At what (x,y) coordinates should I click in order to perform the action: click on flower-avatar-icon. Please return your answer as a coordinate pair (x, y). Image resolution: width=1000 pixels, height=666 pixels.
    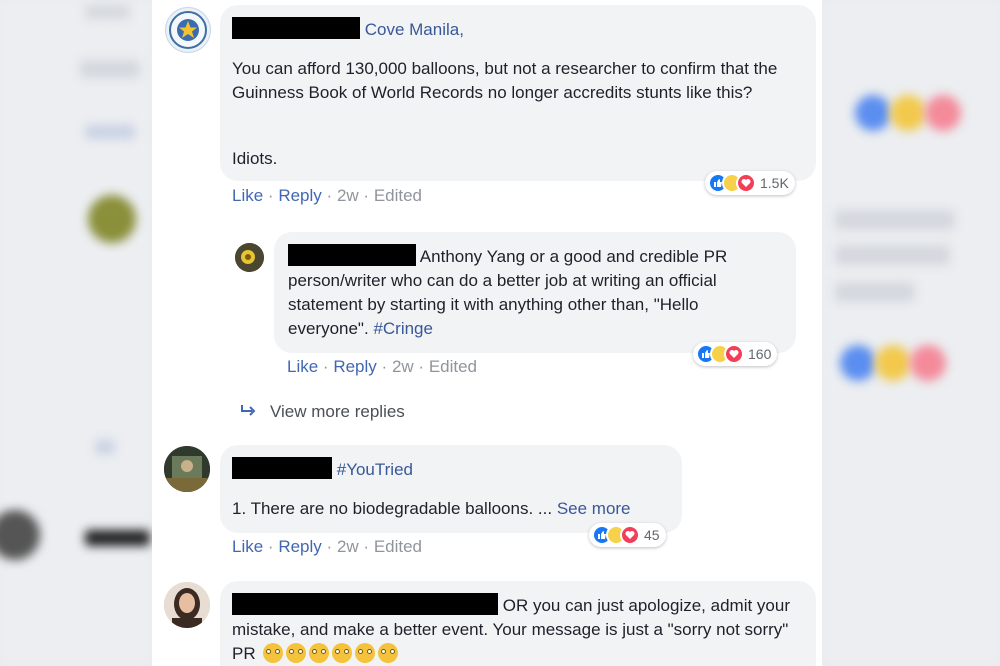
    Looking at the image, I should click on (249, 257).